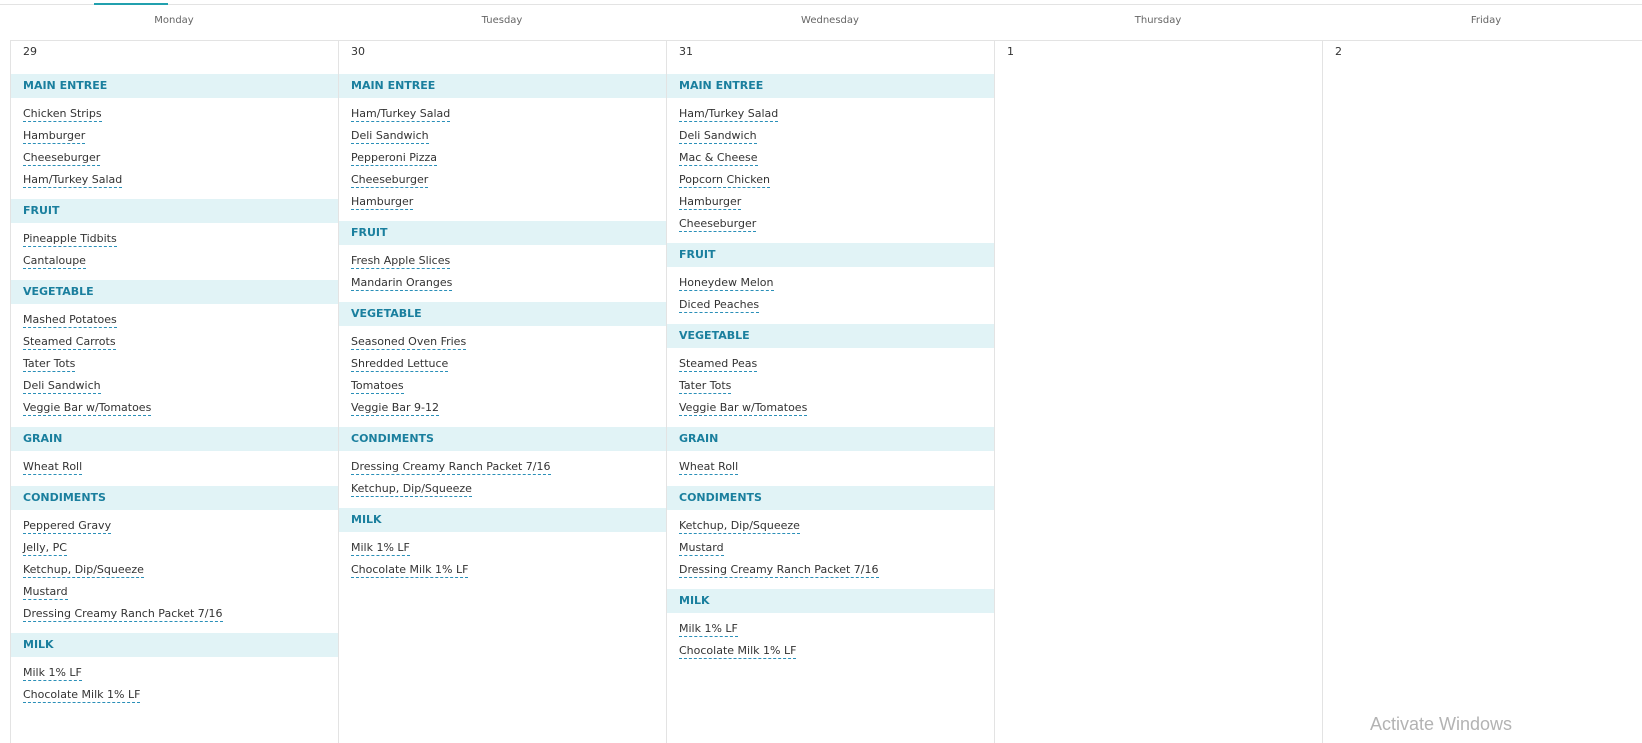  I want to click on menu-item: Ham/Turkey Salad, so click(508, 117).